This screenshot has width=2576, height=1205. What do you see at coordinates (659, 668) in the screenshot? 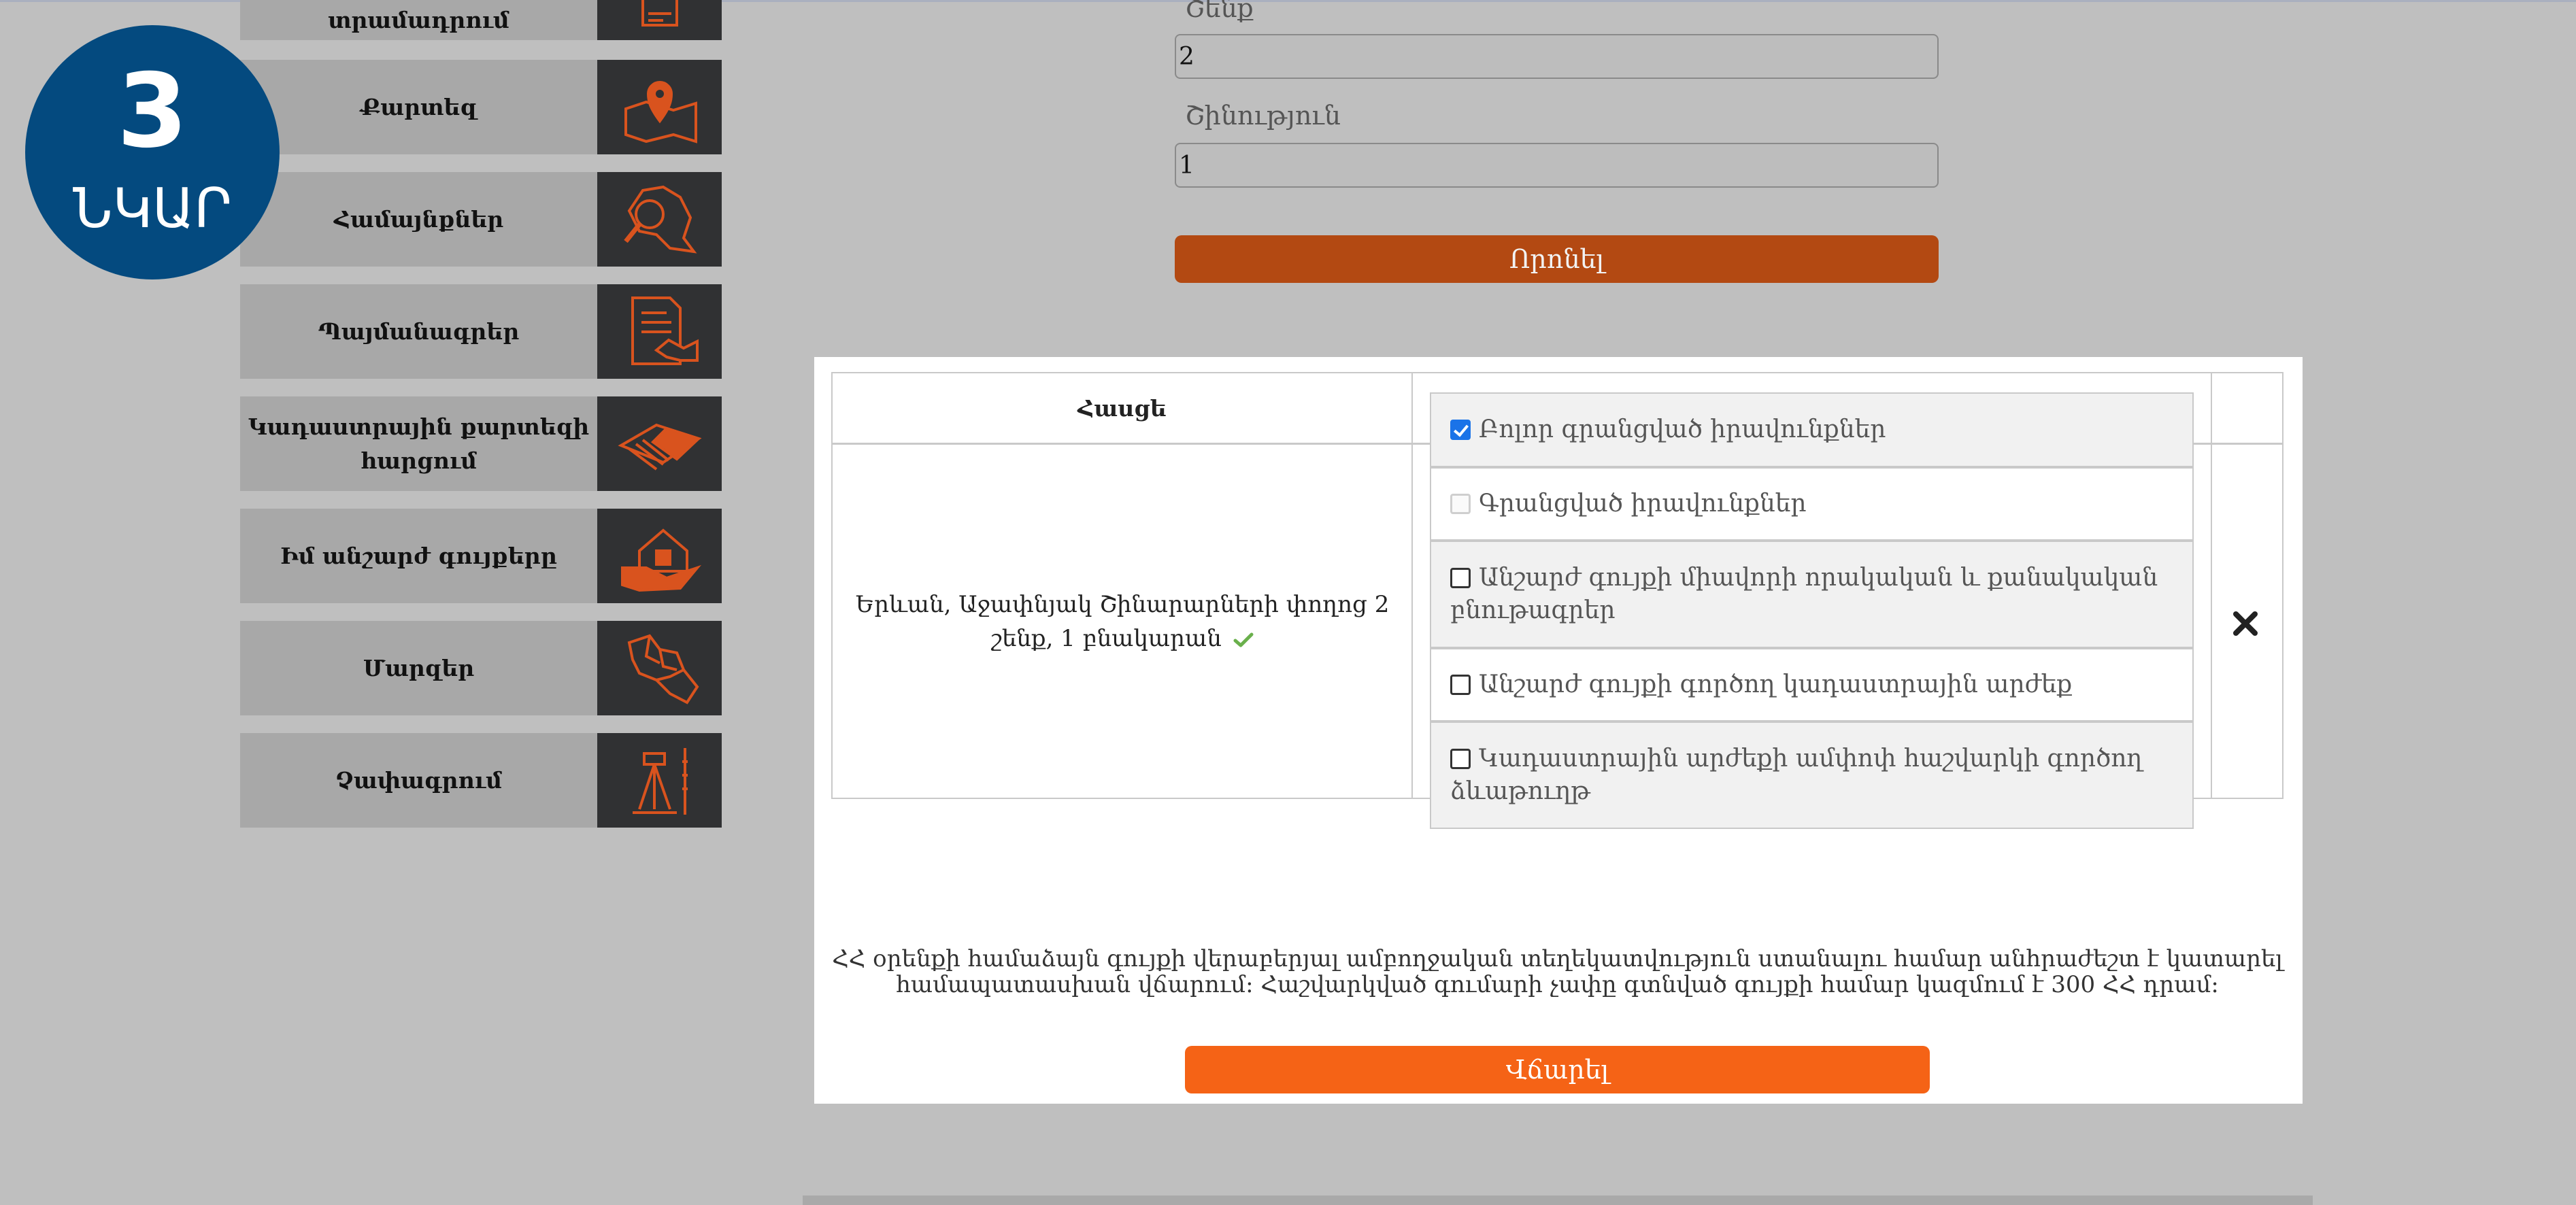
I see `regions-map-icon` at bounding box center [659, 668].